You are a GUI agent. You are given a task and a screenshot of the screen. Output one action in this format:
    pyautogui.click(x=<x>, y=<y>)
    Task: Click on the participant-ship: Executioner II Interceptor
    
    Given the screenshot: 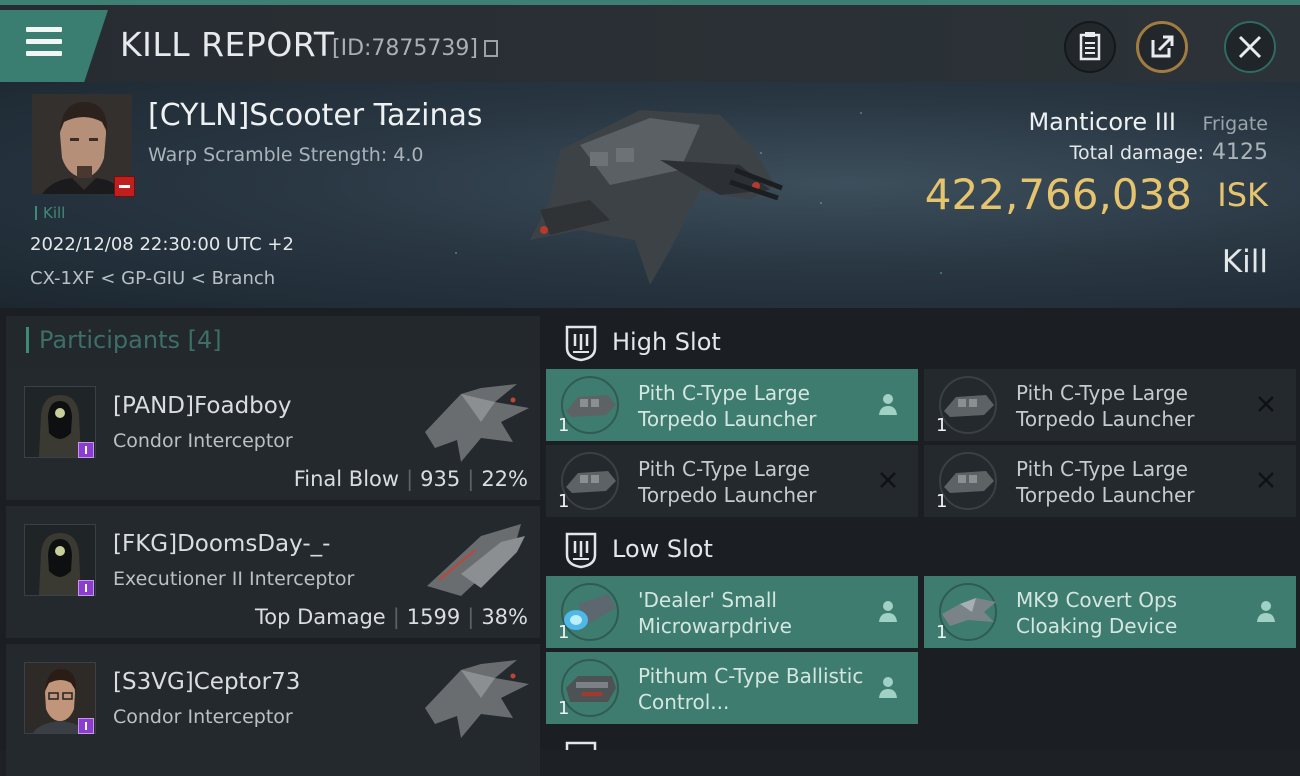 What is the action you would take?
    pyautogui.click(x=234, y=579)
    